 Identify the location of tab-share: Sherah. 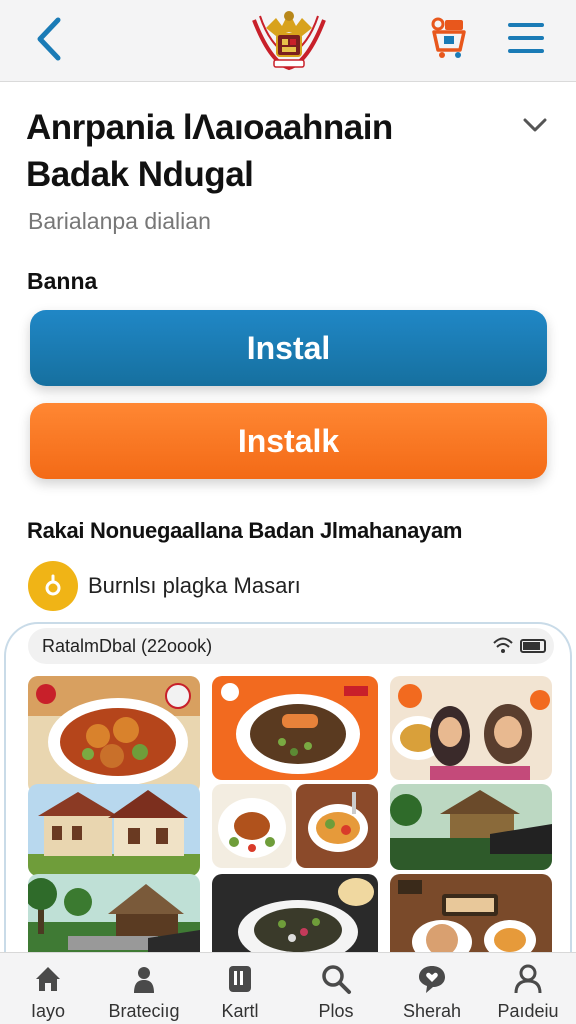
(432, 988).